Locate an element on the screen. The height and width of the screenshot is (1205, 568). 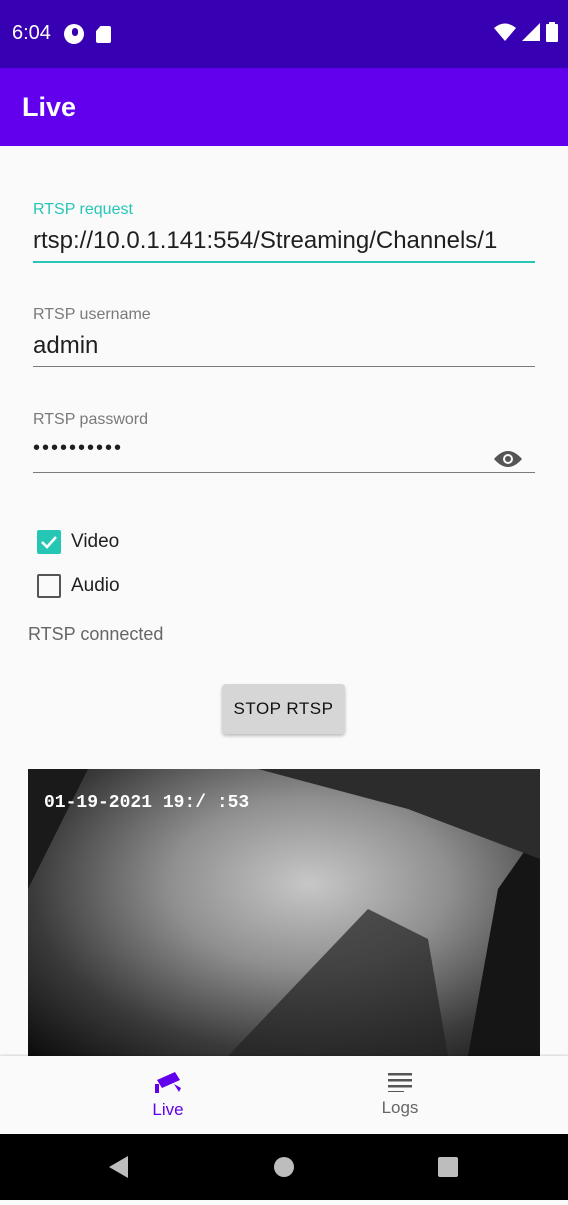
connection-status: RTSP connected is located at coordinates (96, 634).